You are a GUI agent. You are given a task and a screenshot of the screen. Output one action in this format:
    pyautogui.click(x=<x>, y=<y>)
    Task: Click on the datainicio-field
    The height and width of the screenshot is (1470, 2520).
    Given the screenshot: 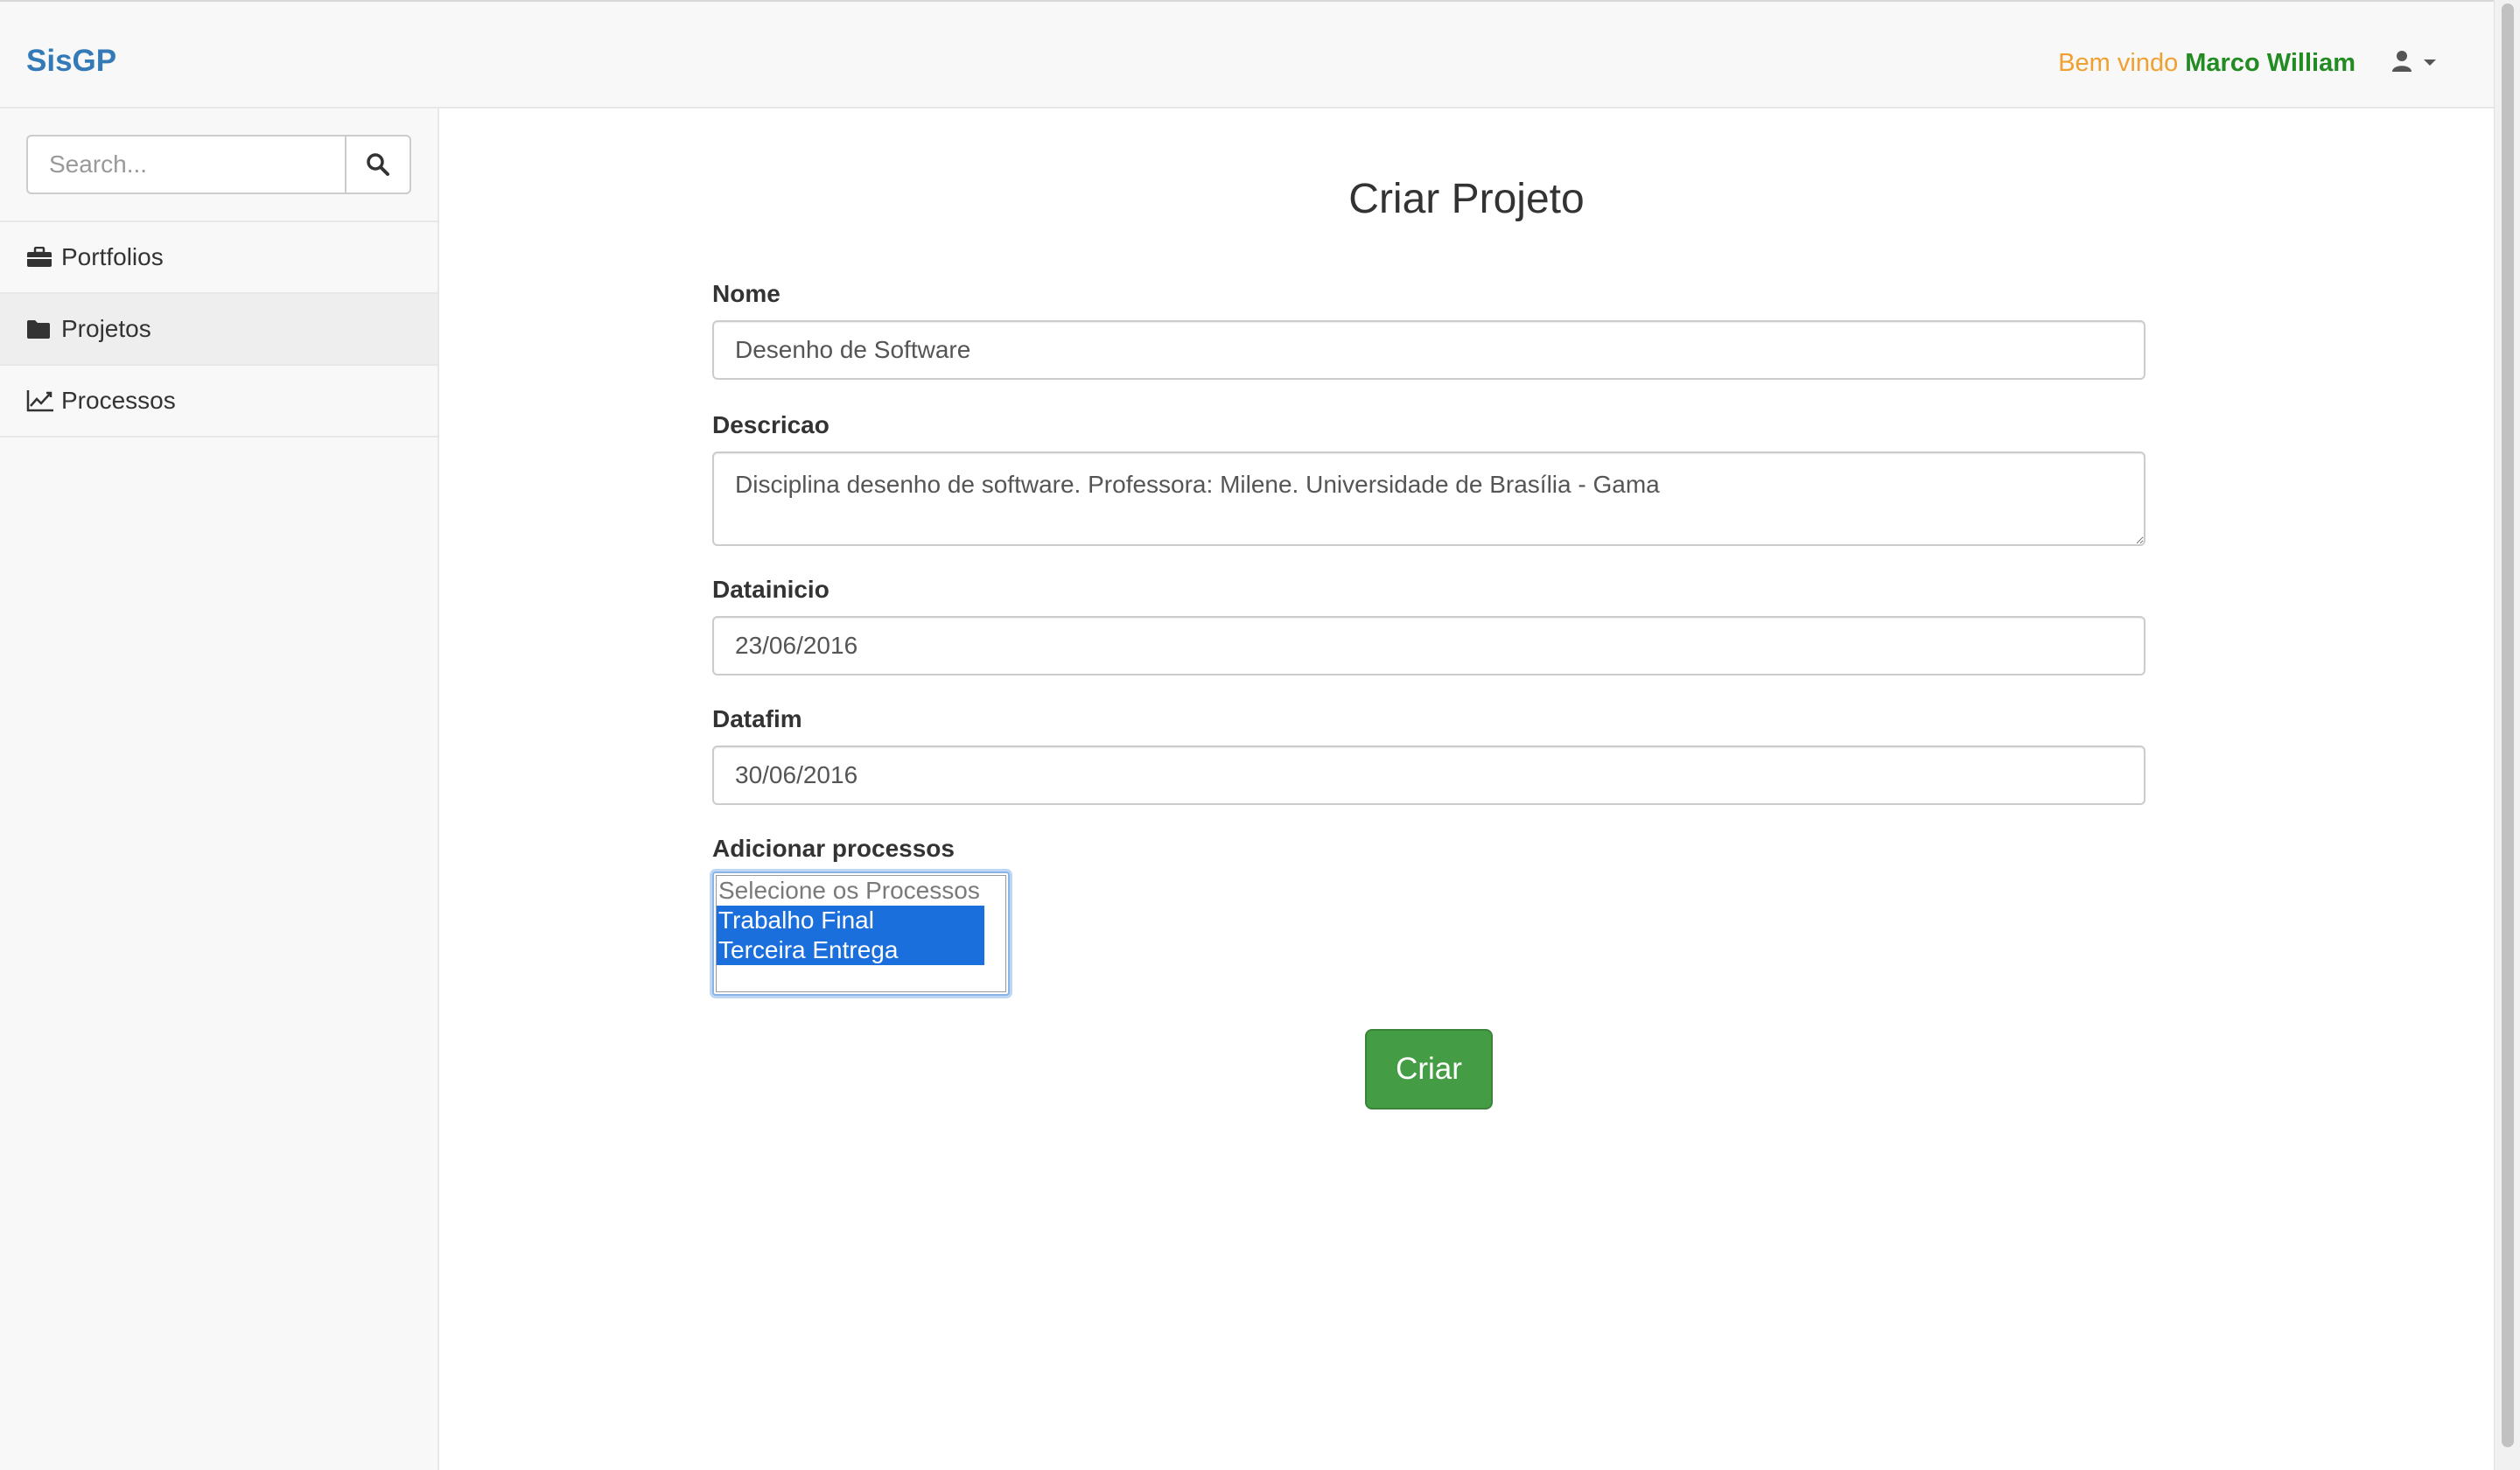 What is the action you would take?
    pyautogui.click(x=1429, y=646)
    